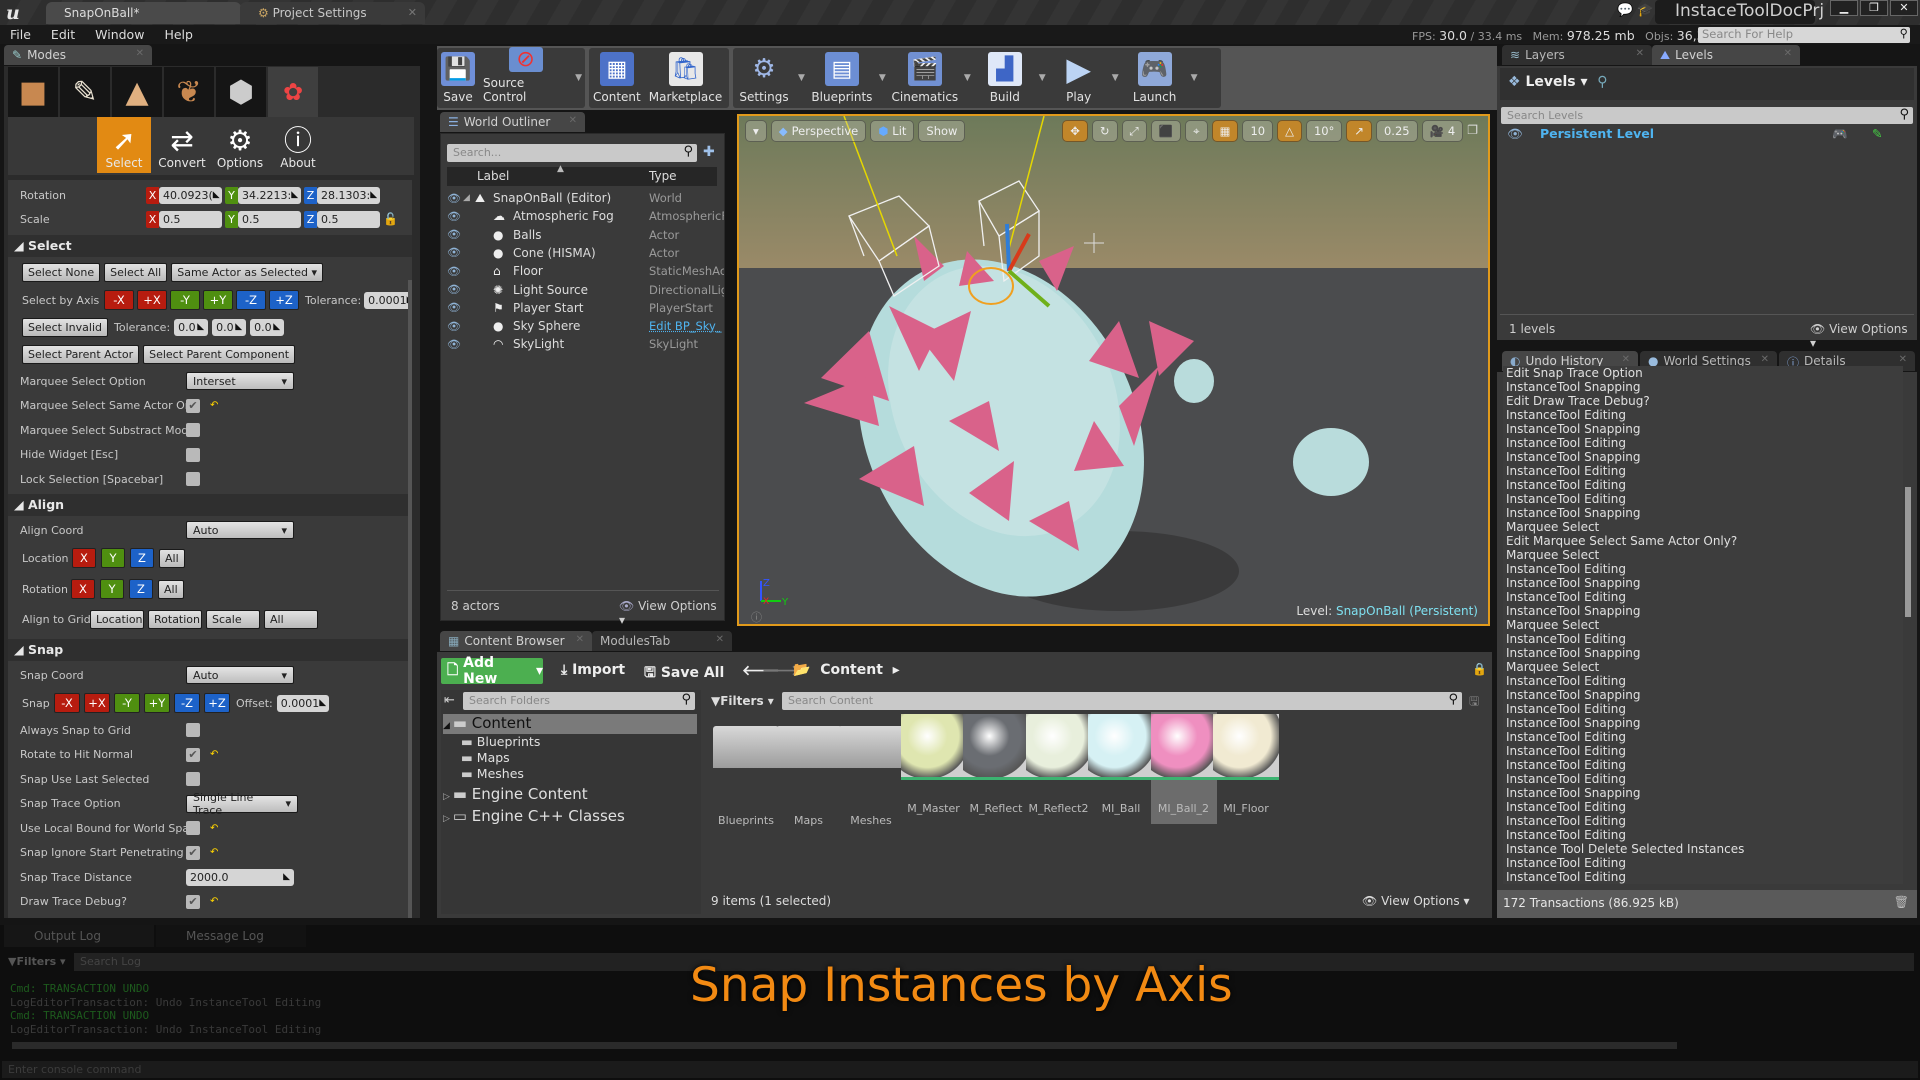 This screenshot has width=1920, height=1080. What do you see at coordinates (663, 176) in the screenshot?
I see `column-type-header: Type` at bounding box center [663, 176].